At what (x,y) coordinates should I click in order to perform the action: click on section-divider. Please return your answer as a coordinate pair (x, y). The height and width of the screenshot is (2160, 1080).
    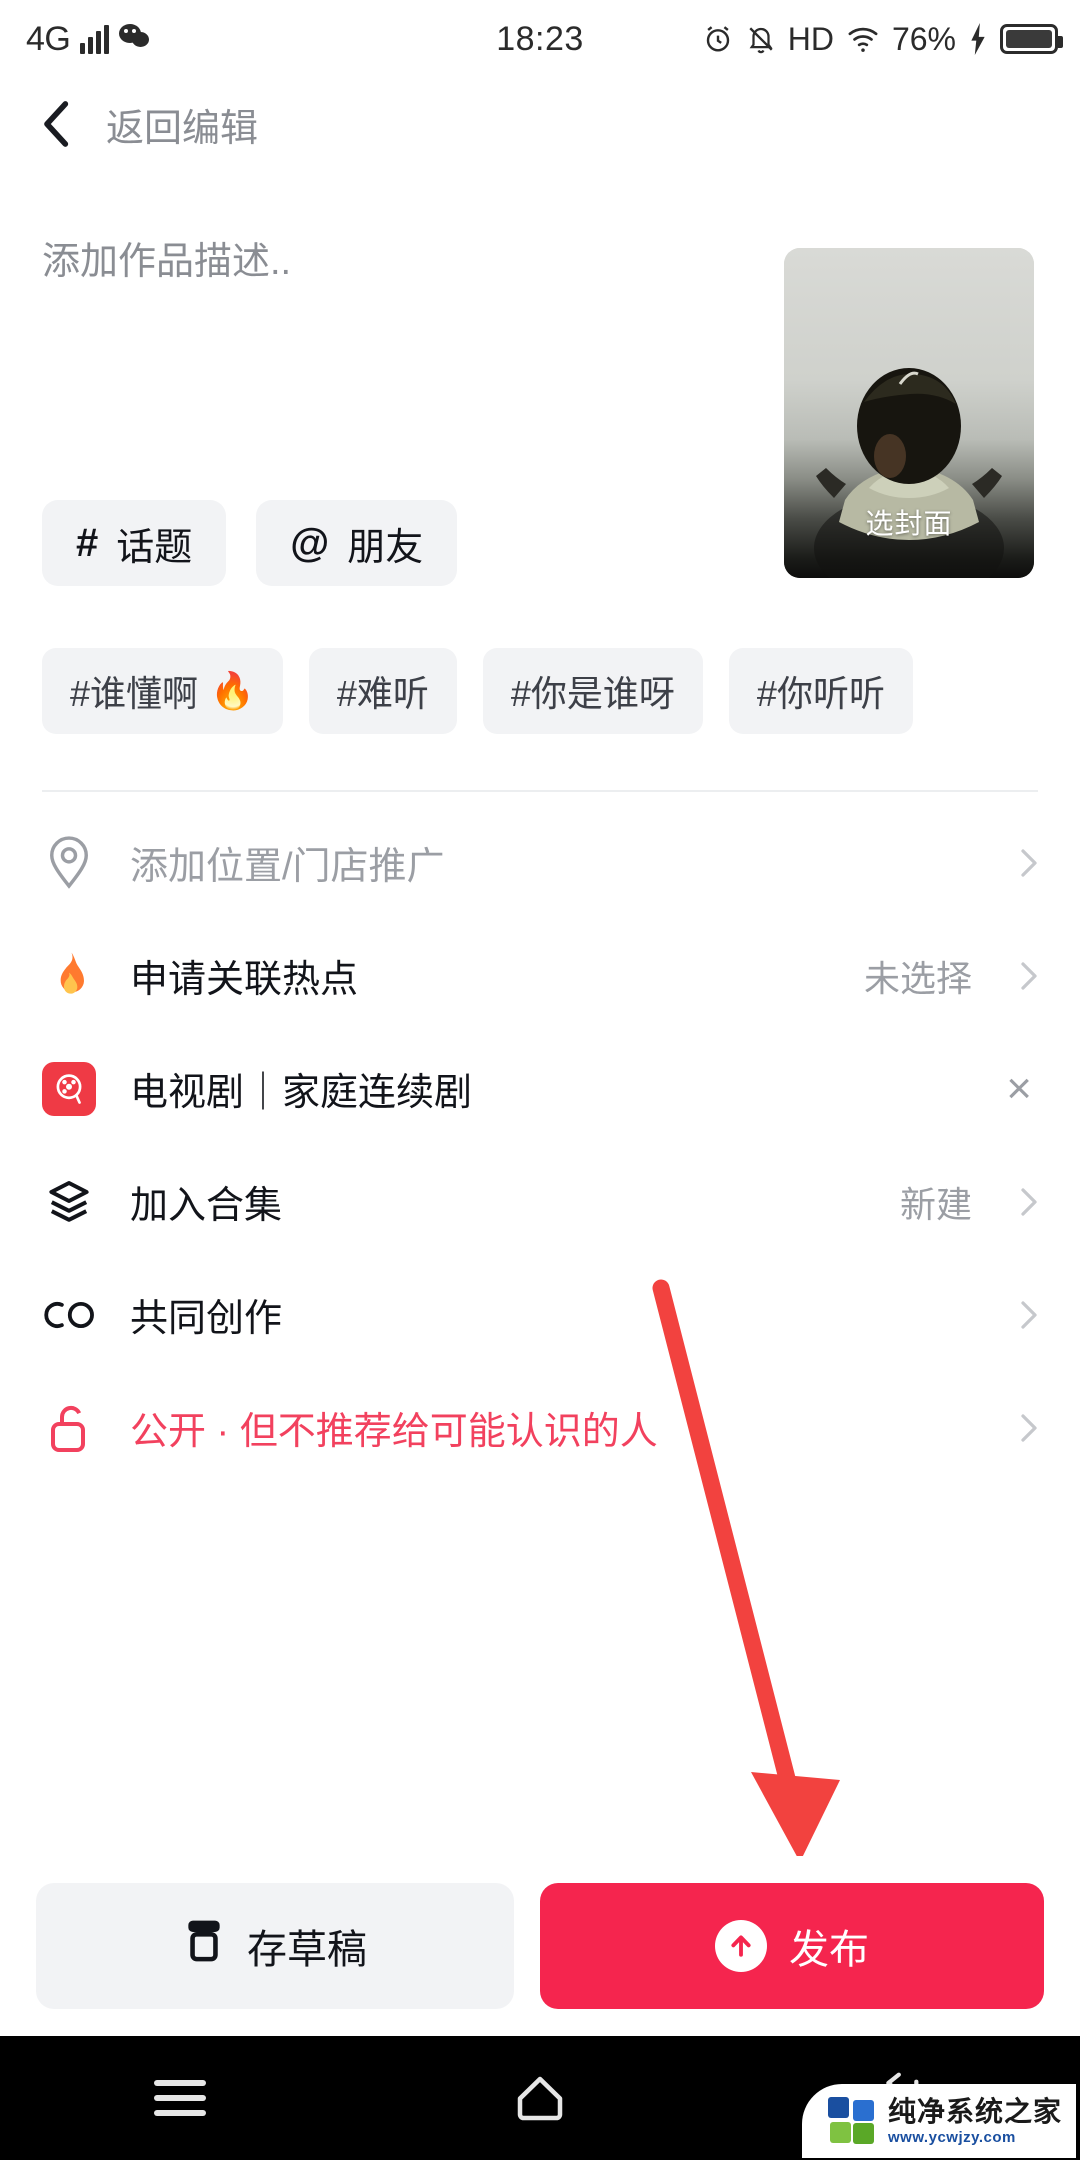
    Looking at the image, I should click on (540, 791).